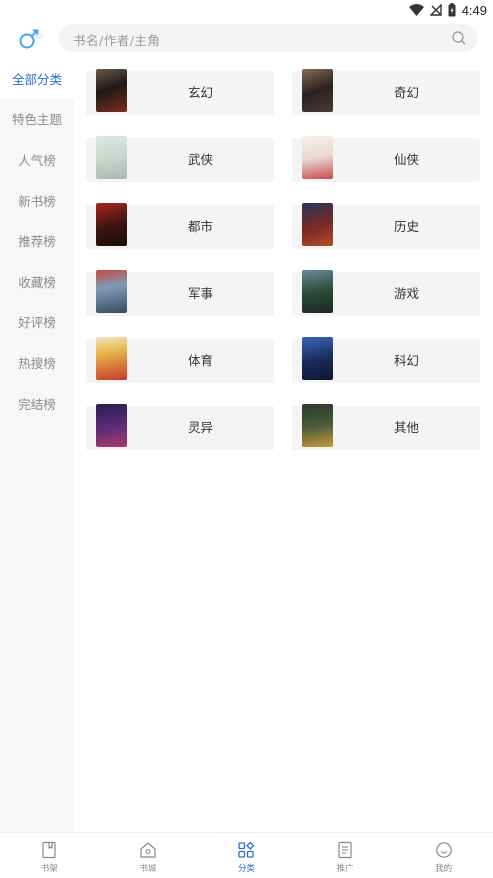 The width and height of the screenshot is (493, 878). I want to click on promotion-icon, so click(345, 850).